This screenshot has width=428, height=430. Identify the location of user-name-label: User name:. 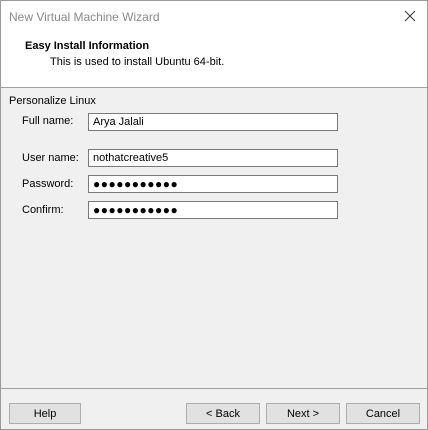
(50, 158).